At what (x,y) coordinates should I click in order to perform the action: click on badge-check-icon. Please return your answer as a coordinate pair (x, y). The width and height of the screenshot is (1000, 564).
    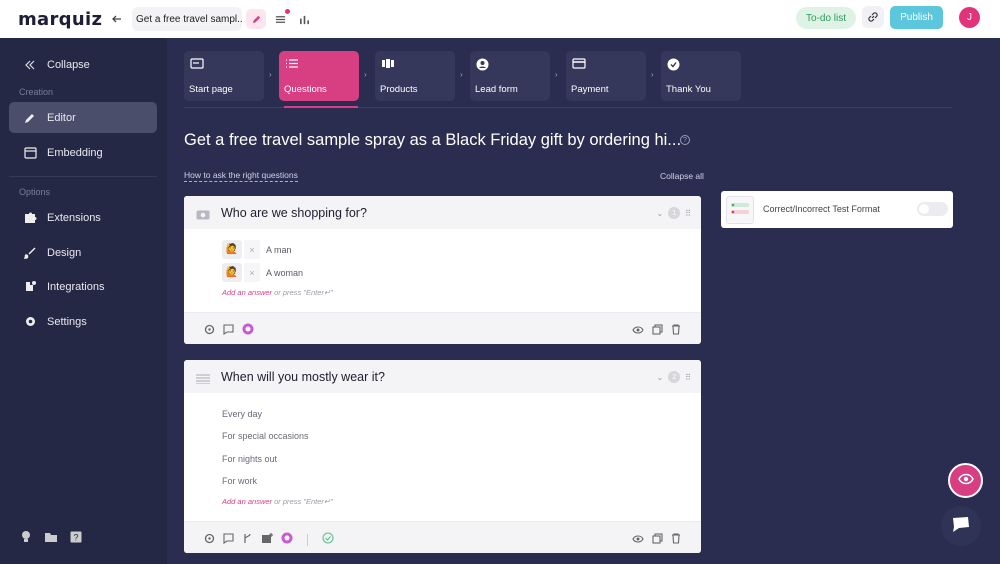
    Looking at the image, I should click on (673, 66).